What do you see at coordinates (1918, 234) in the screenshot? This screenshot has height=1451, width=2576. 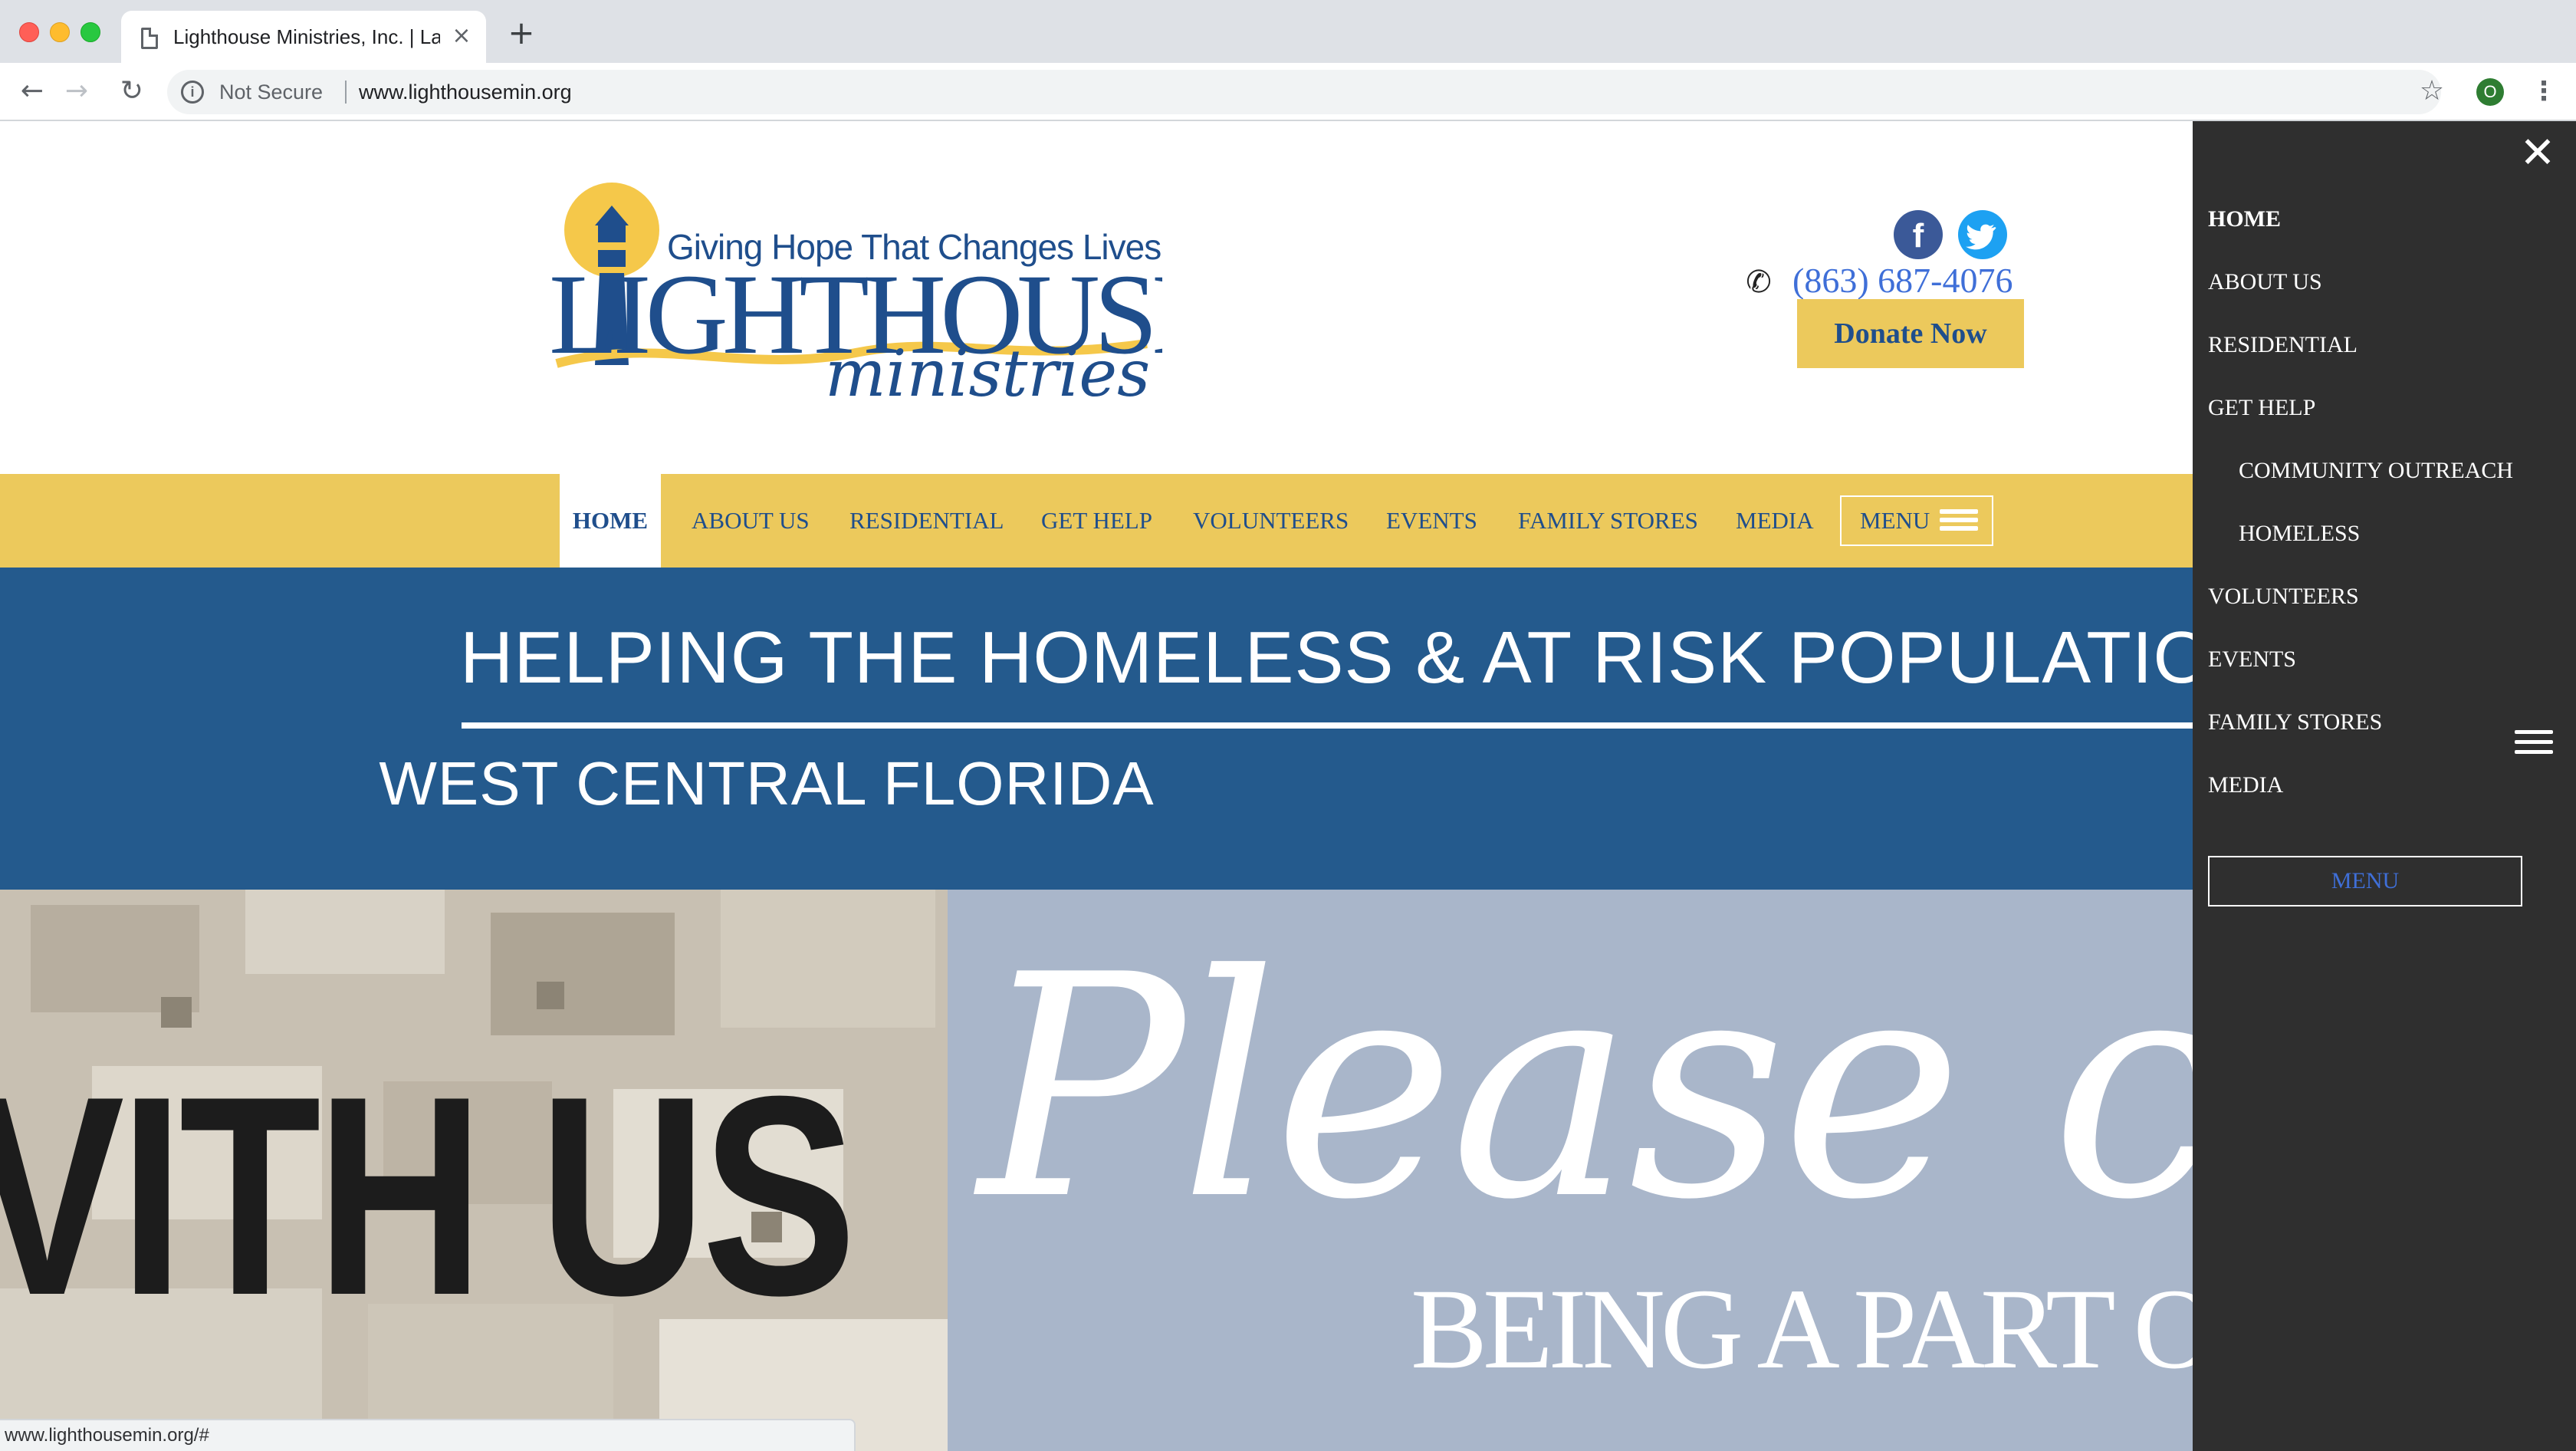 I see `facebook-icon: f` at bounding box center [1918, 234].